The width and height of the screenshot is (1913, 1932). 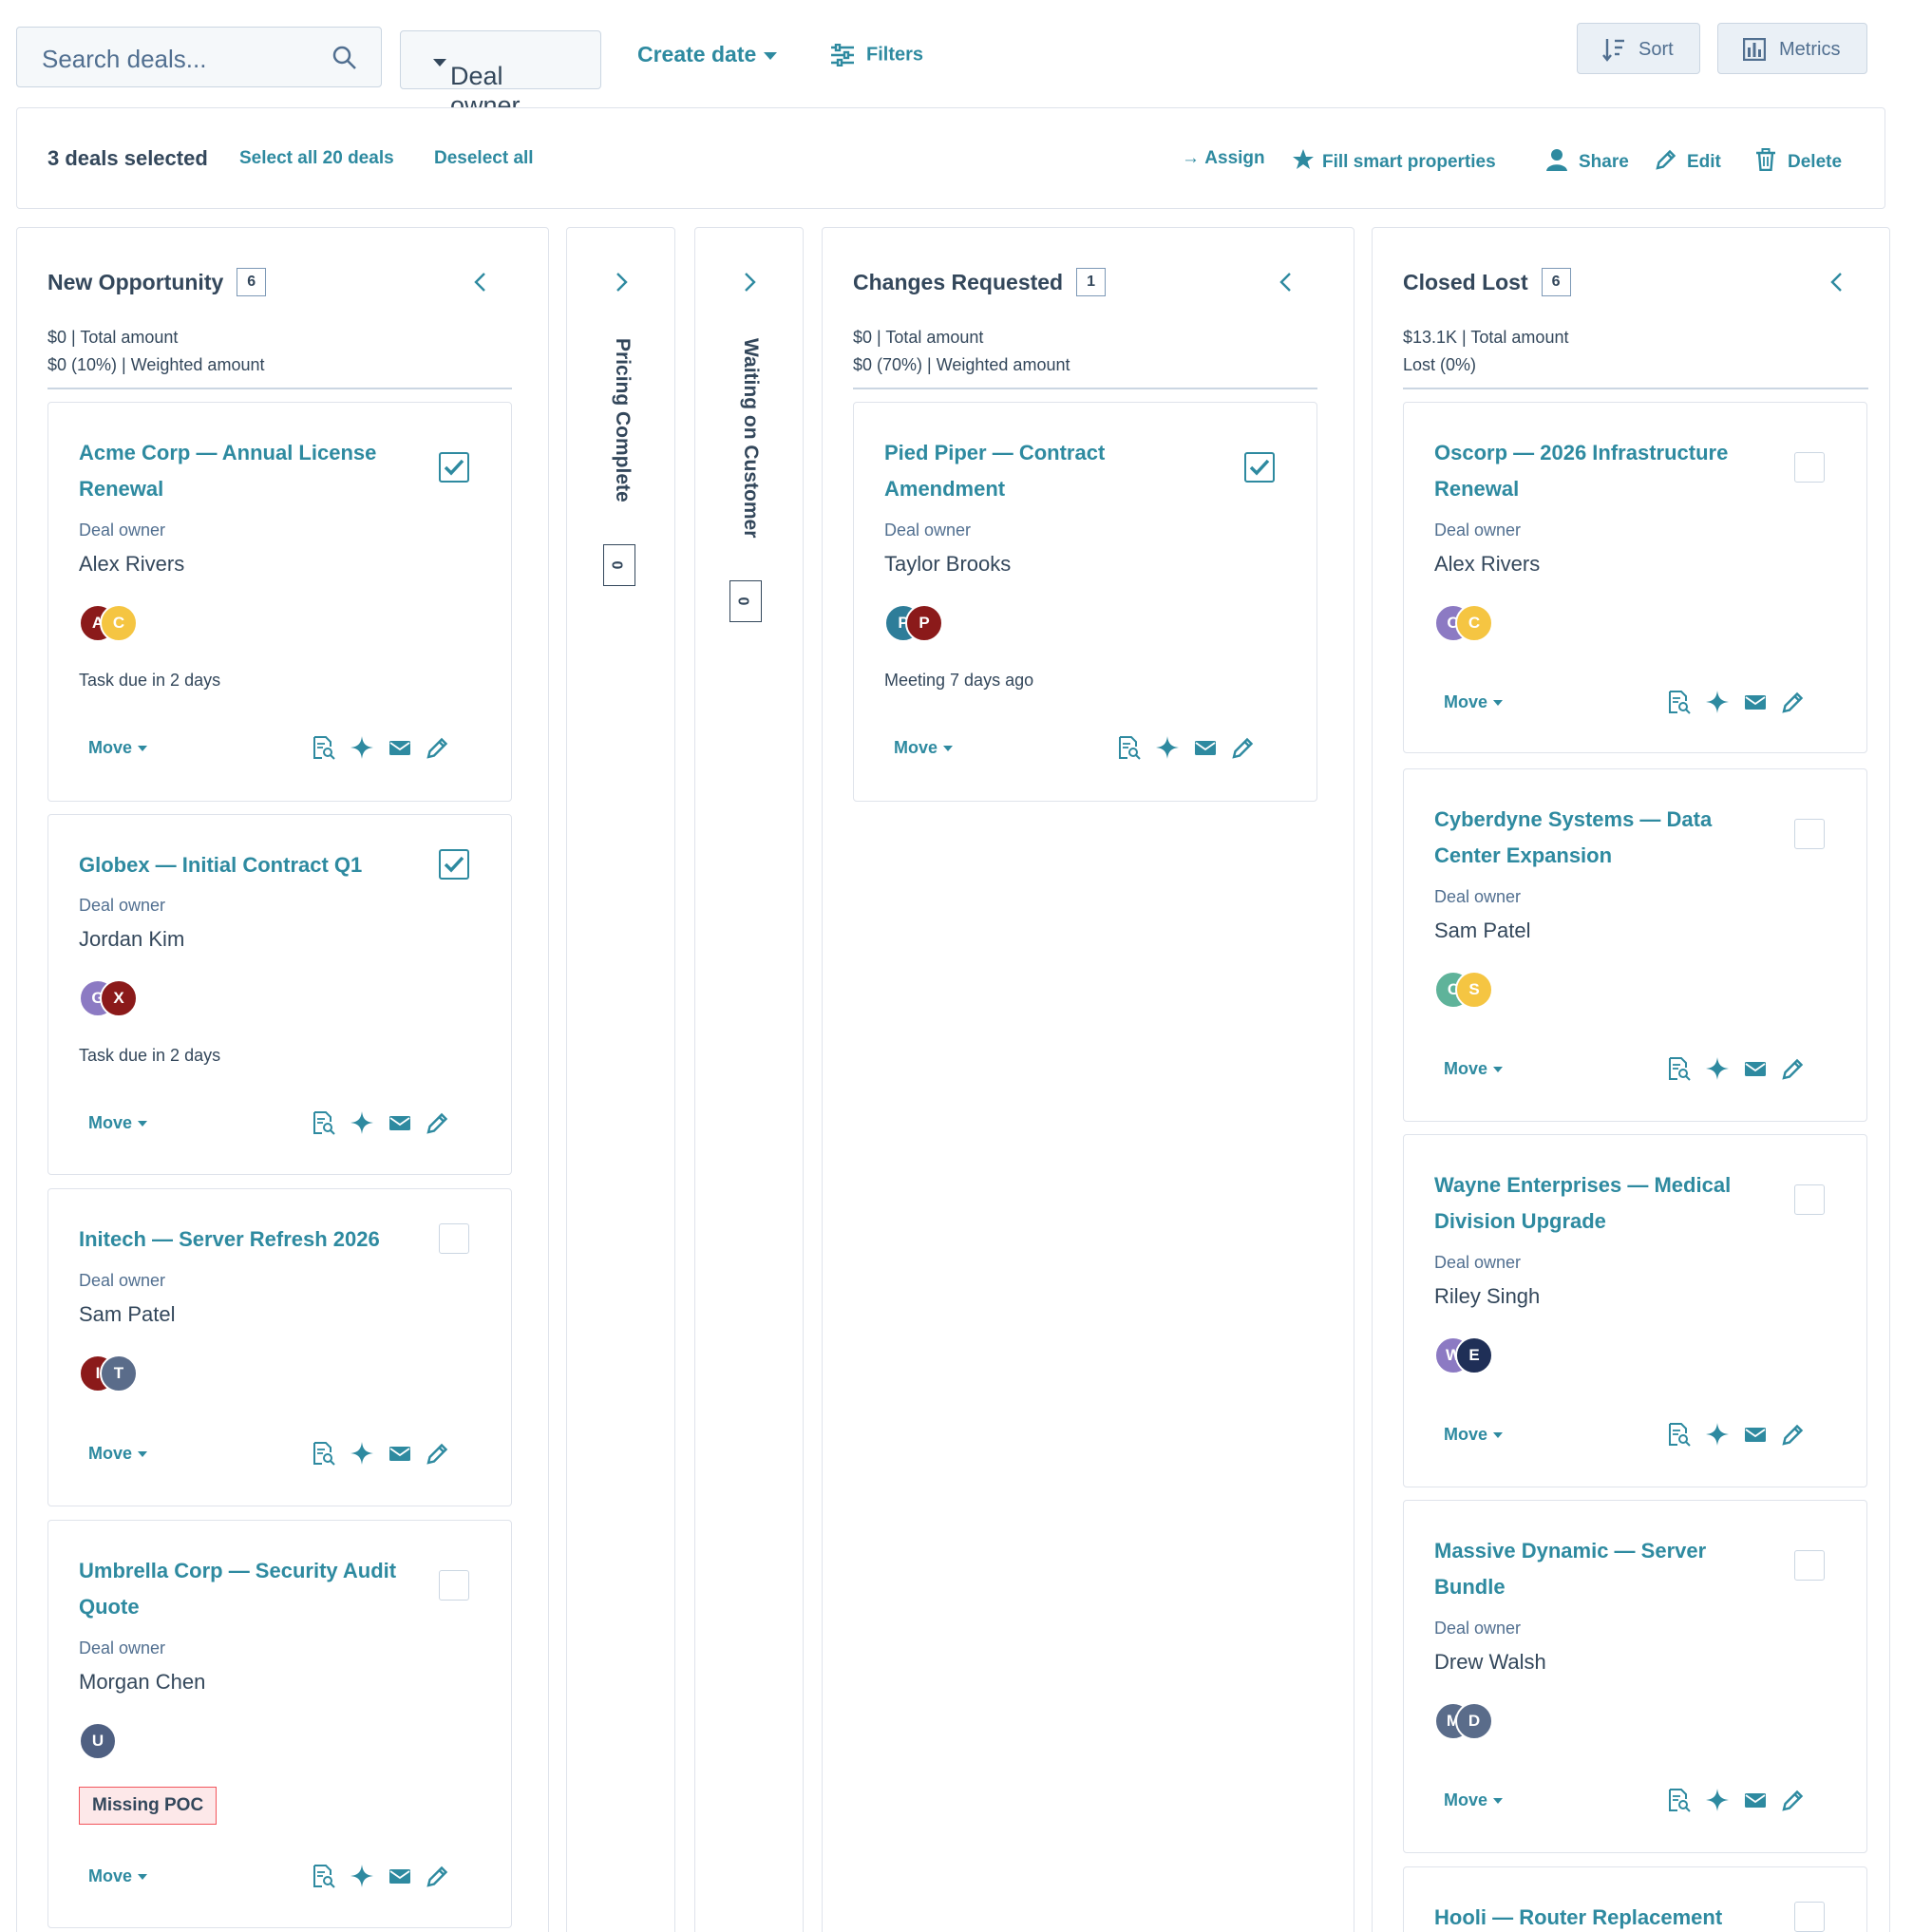 I want to click on deal-title: Acme Corp — Annual License Renewal, so click(x=241, y=471).